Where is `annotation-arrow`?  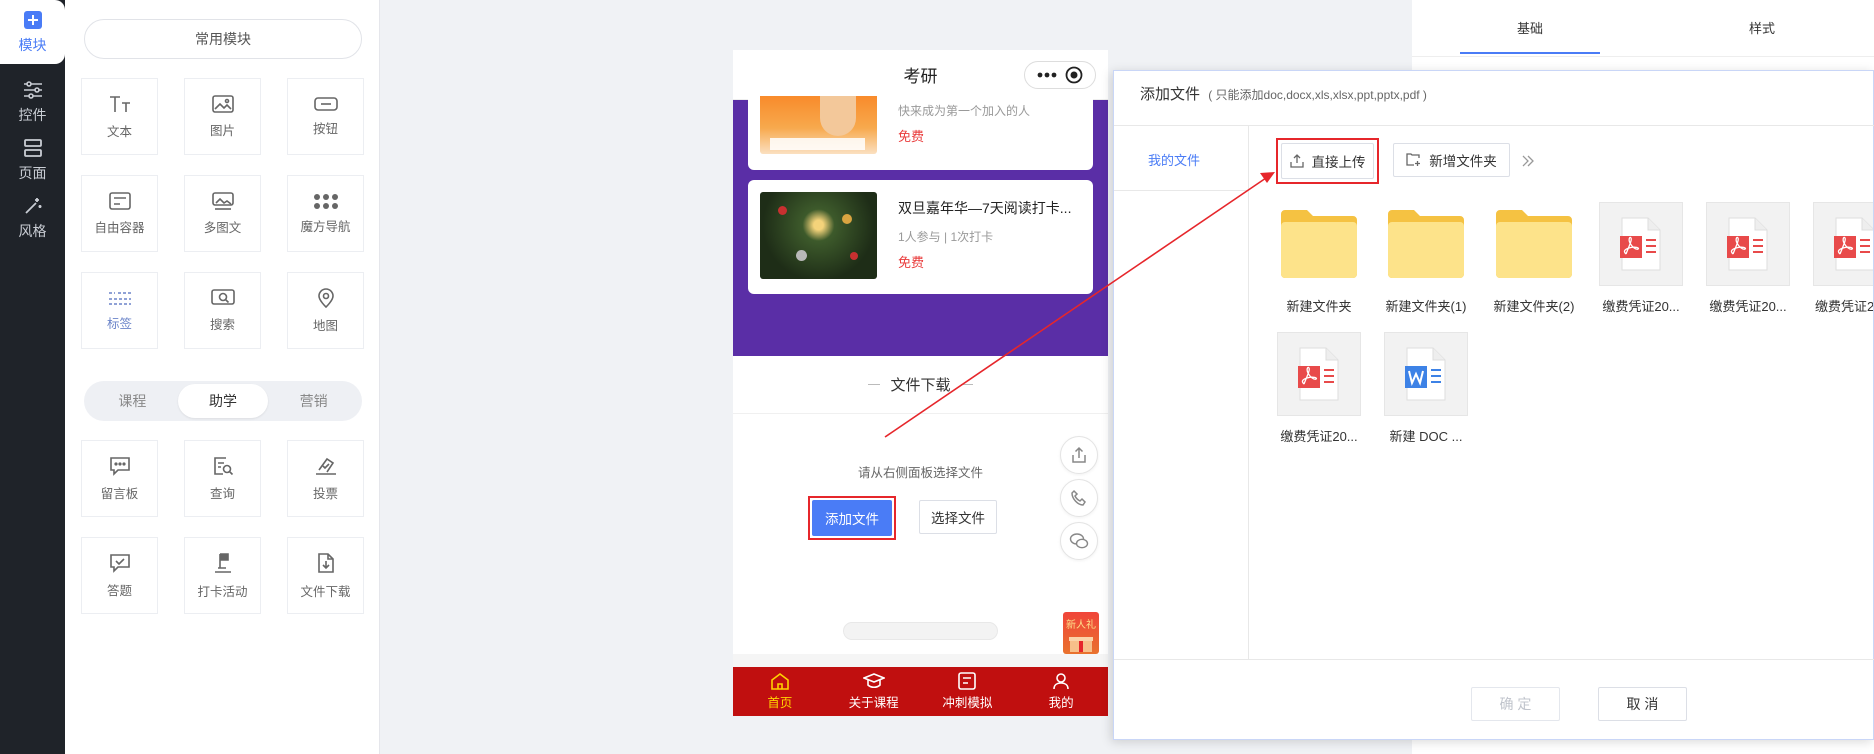 annotation-arrow is located at coordinates (1079, 305).